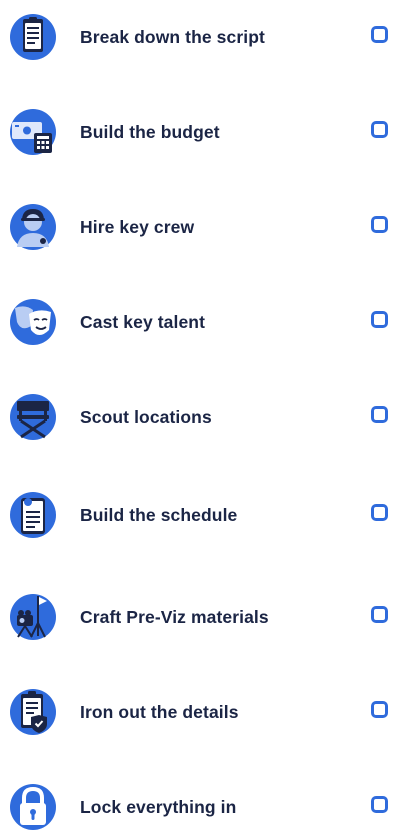  Describe the element at coordinates (33, 322) in the screenshot. I see `theater-masks-icon` at that location.